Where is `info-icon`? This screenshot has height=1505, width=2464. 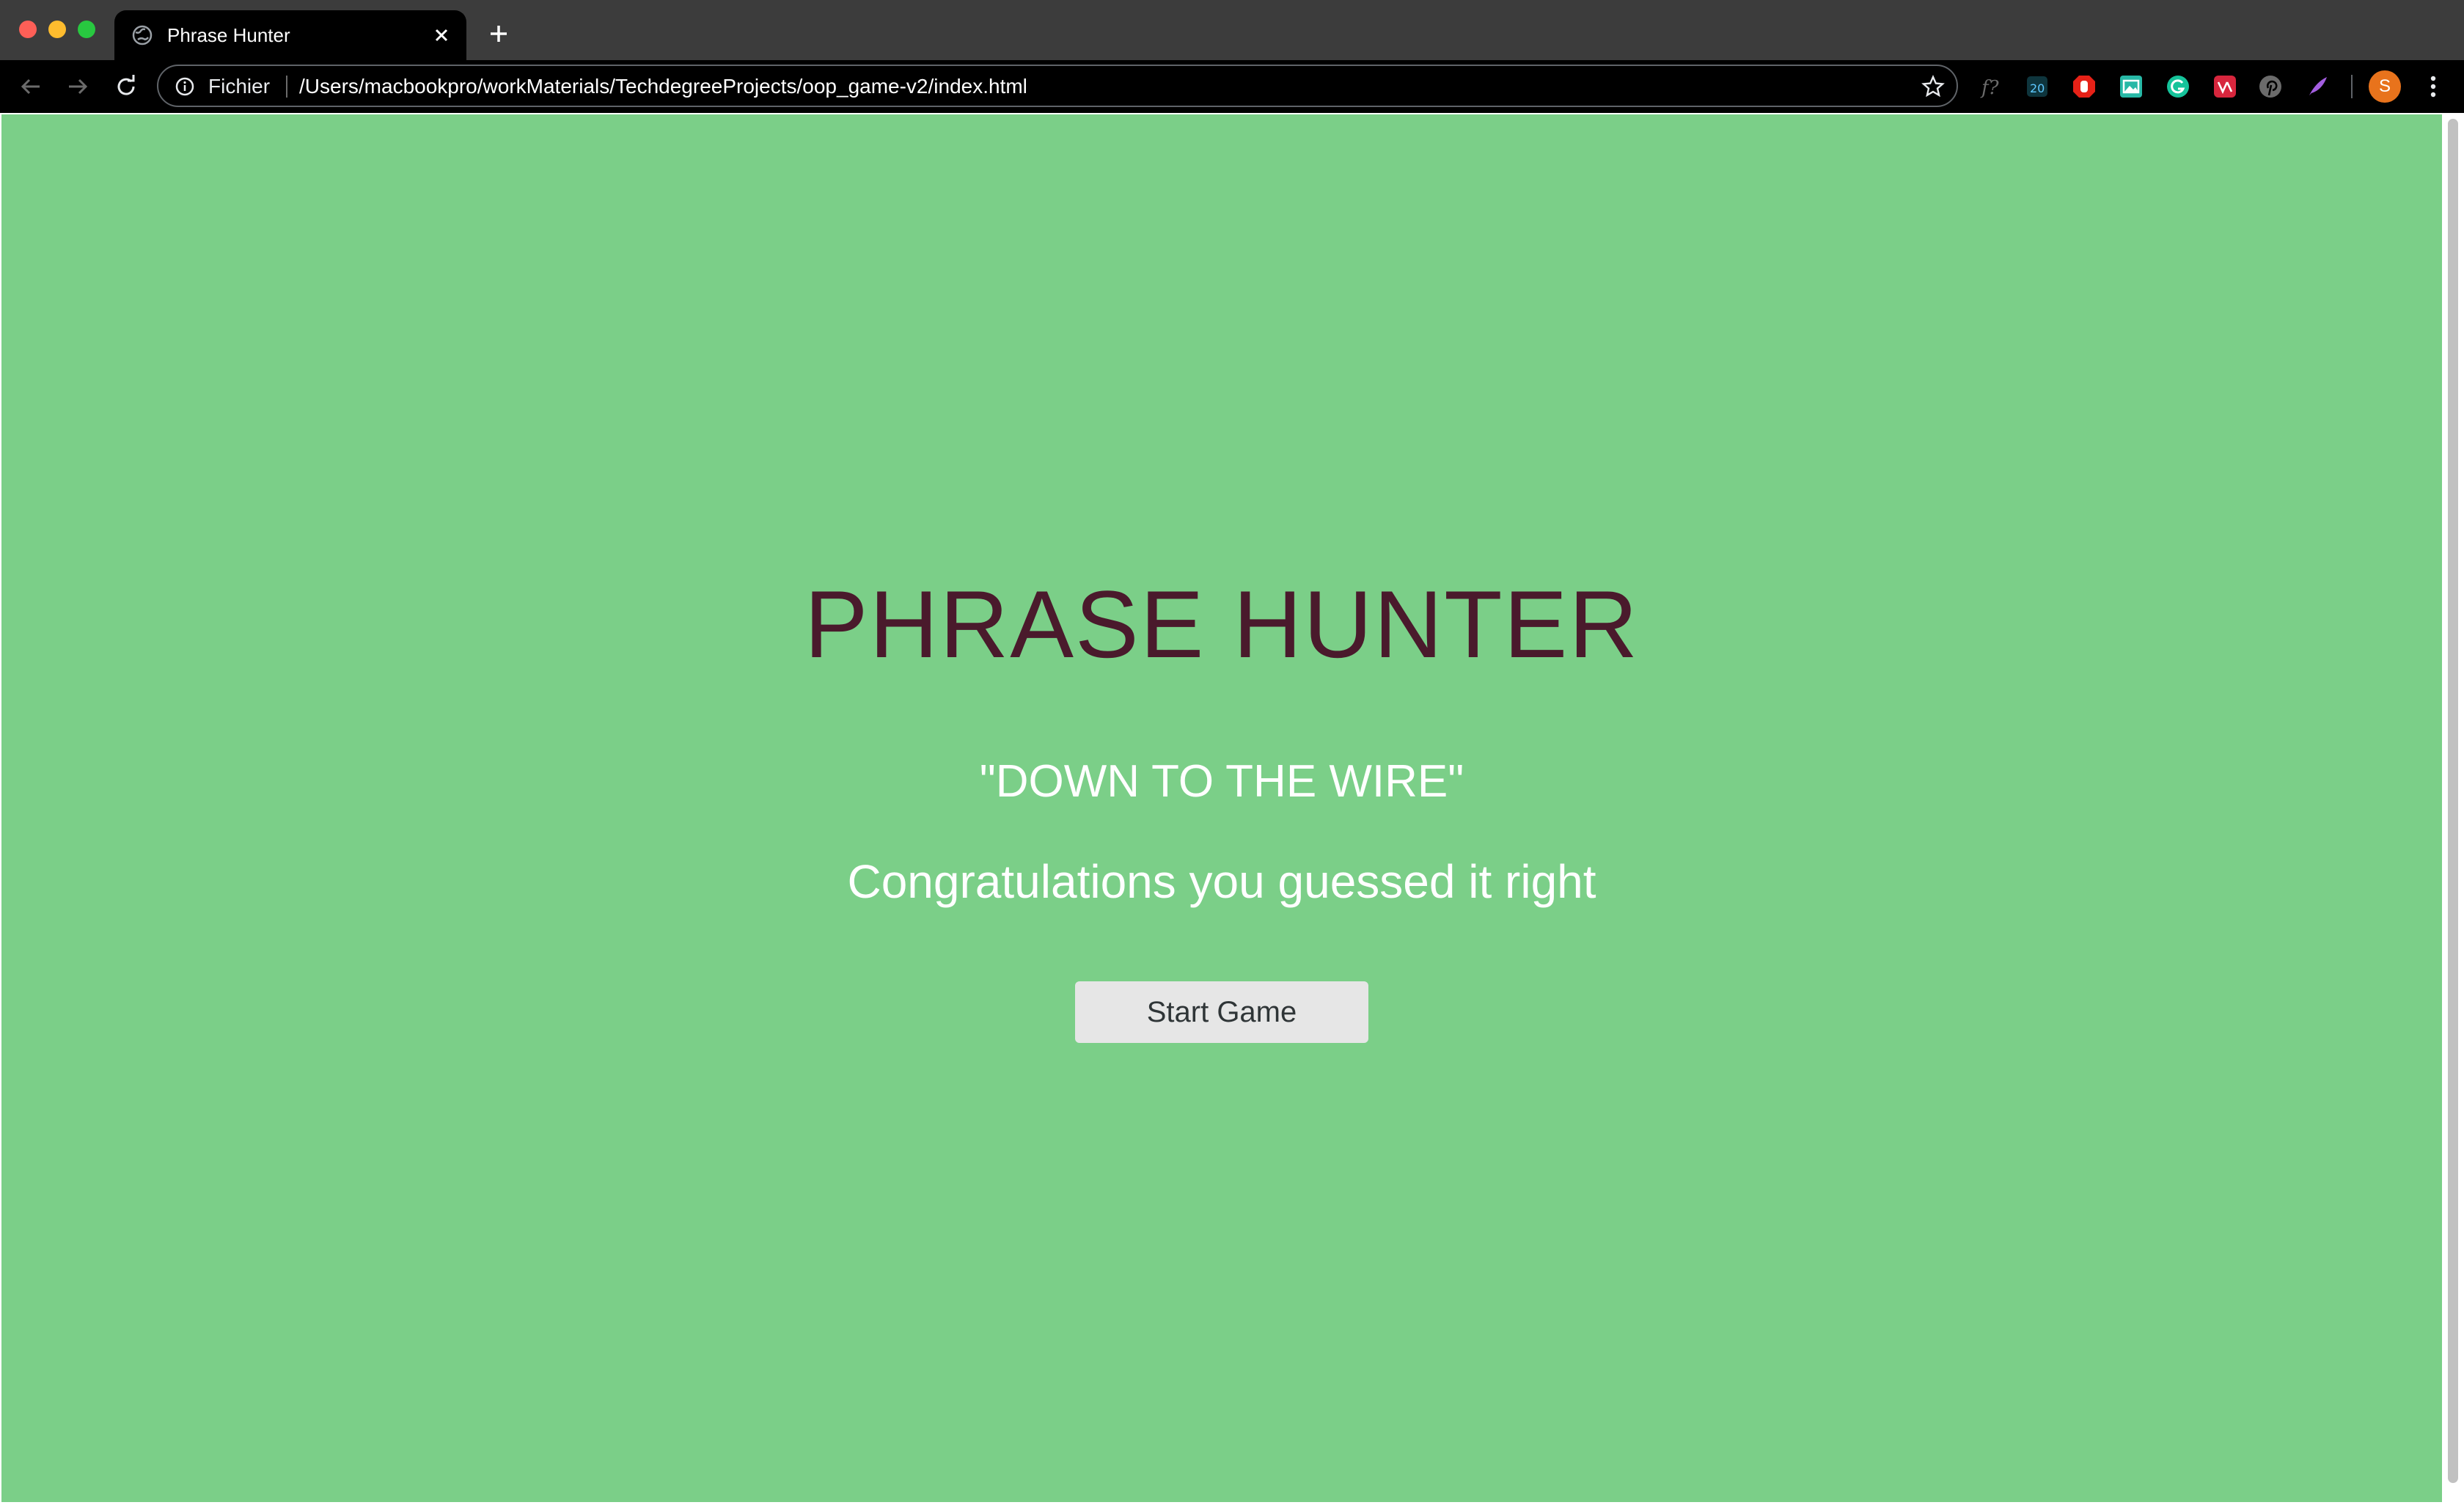 info-icon is located at coordinates (185, 86).